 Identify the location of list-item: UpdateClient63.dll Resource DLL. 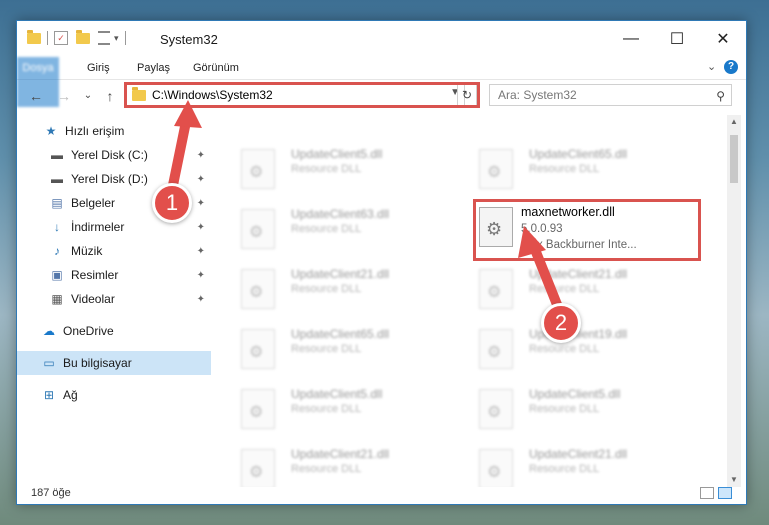
(351, 230).